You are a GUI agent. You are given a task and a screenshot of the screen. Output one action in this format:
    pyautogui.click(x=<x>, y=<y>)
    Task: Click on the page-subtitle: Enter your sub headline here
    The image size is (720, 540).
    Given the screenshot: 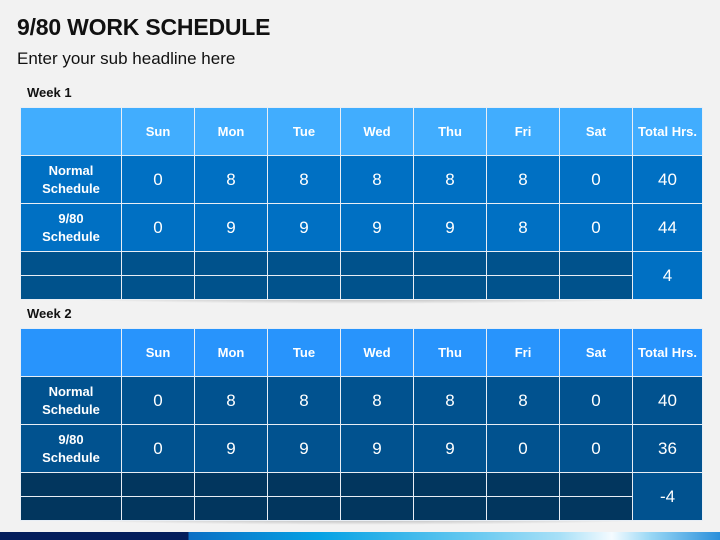 What is the action you would take?
    pyautogui.click(x=126, y=58)
    